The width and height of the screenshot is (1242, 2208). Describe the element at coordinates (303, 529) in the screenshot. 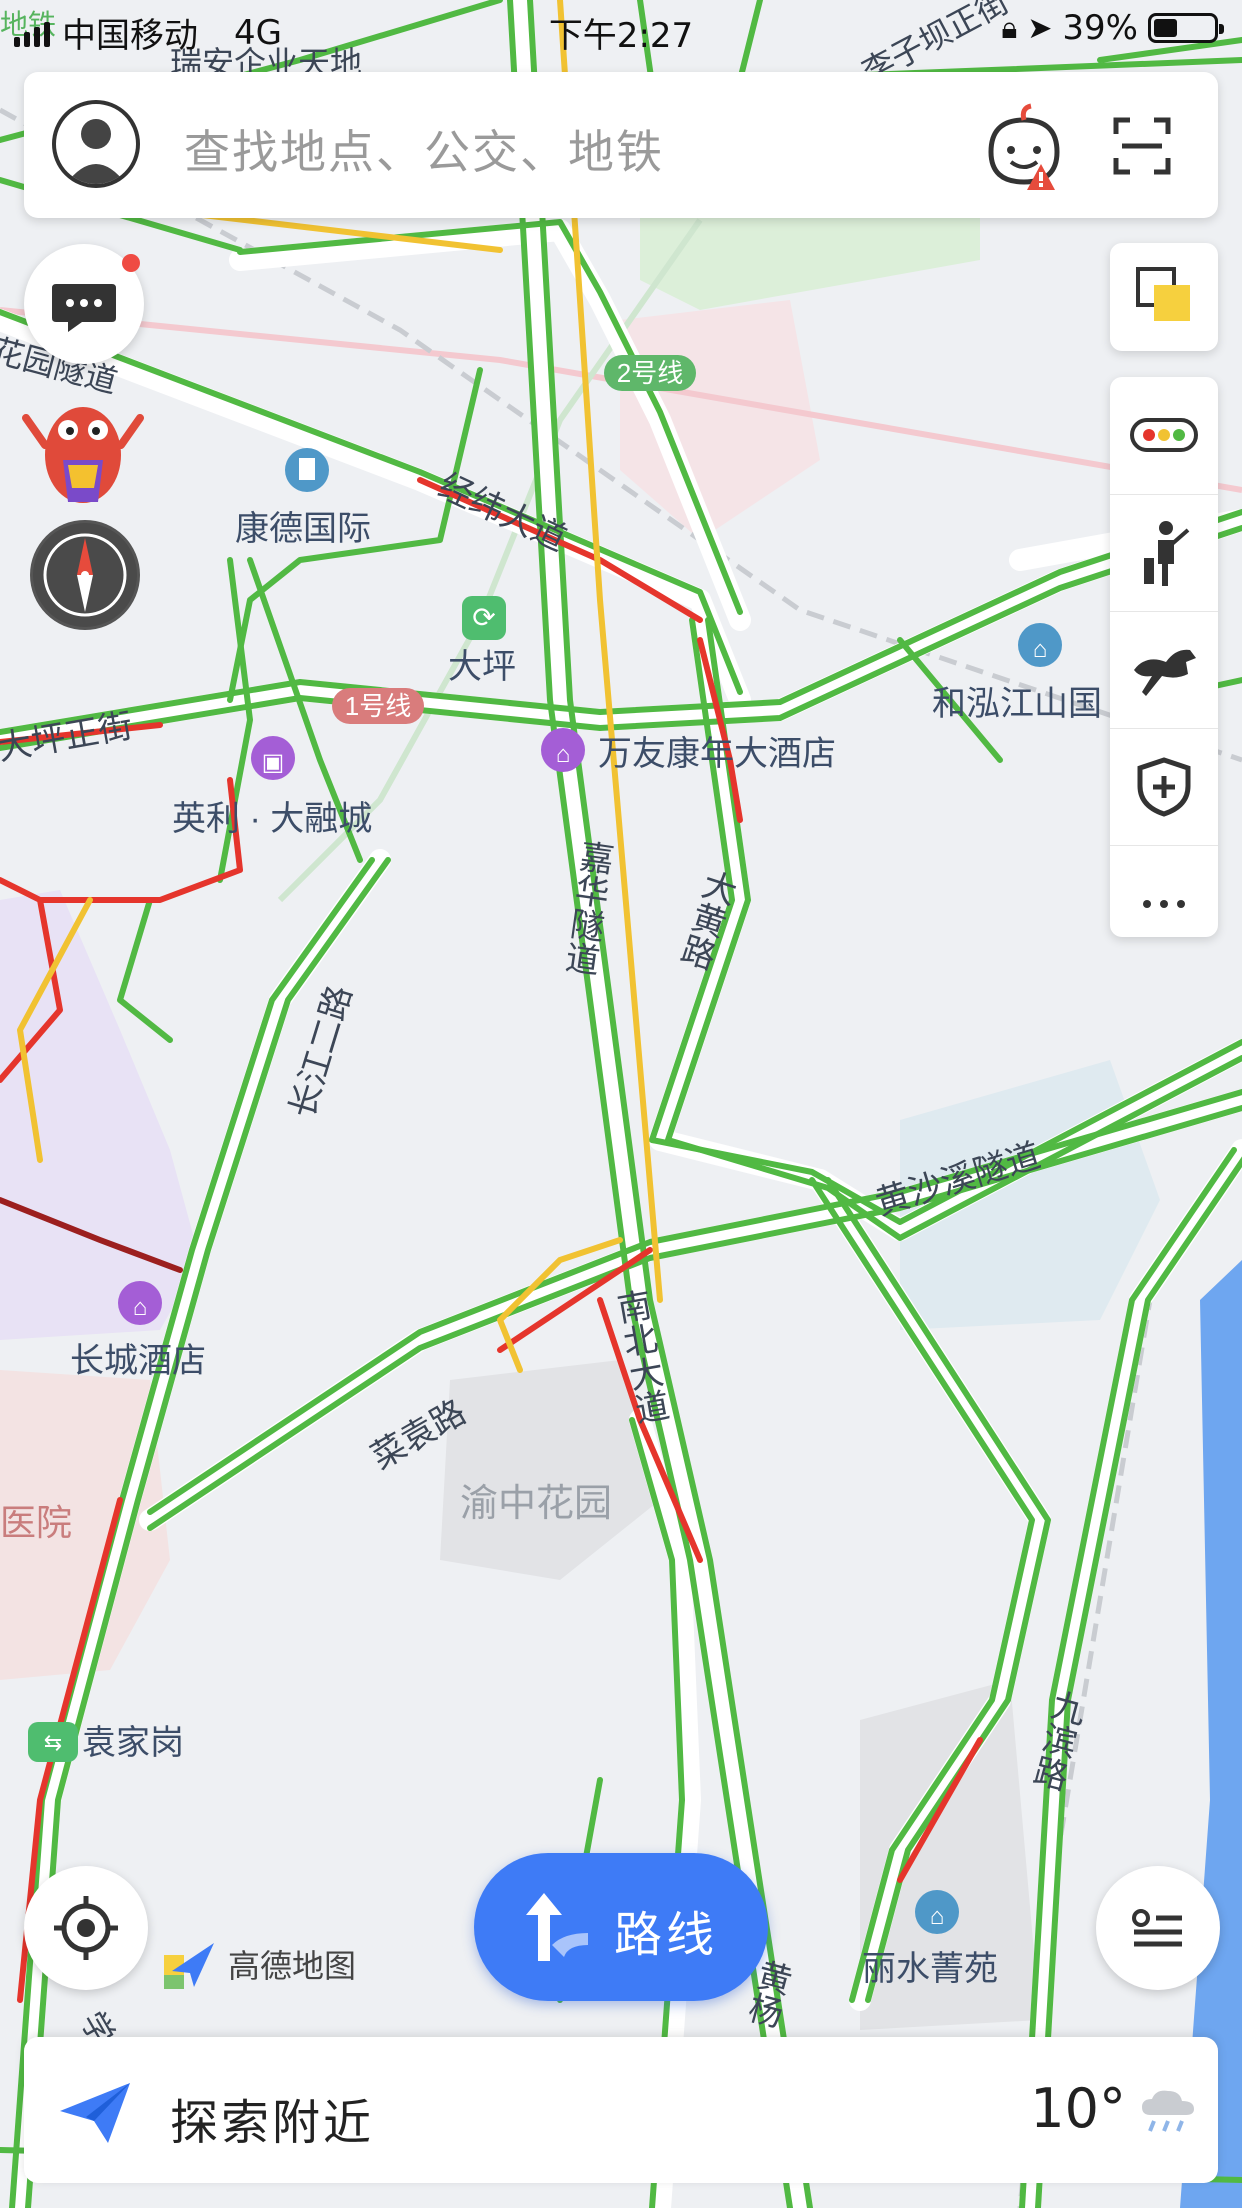

I see `svg-text: 康德国际` at that location.